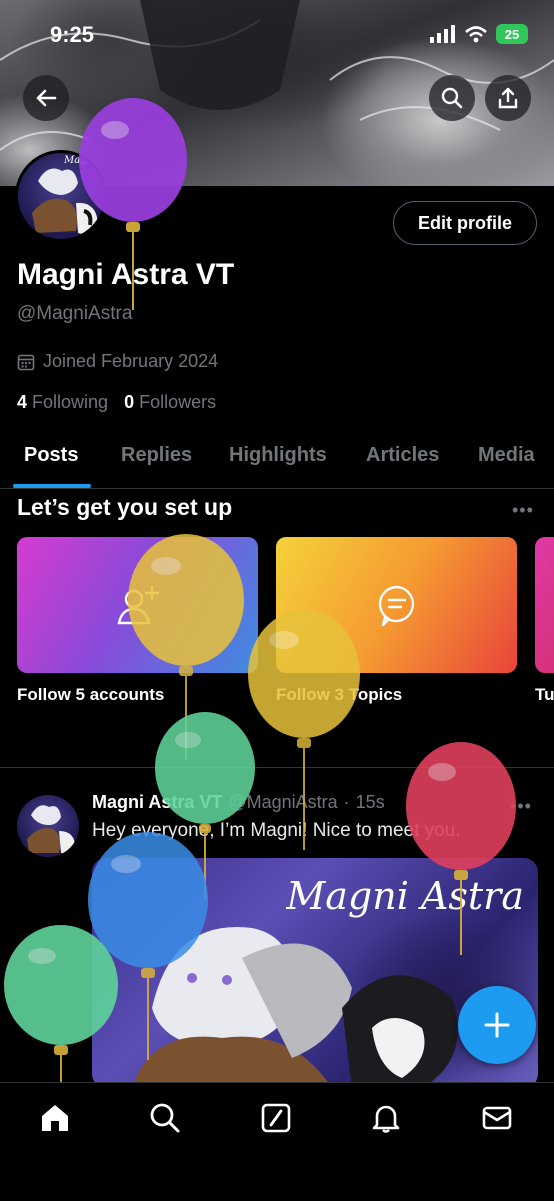 This screenshot has width=554, height=1201. Describe the element at coordinates (277, 1141) in the screenshot. I see `bottom-navigation` at that location.